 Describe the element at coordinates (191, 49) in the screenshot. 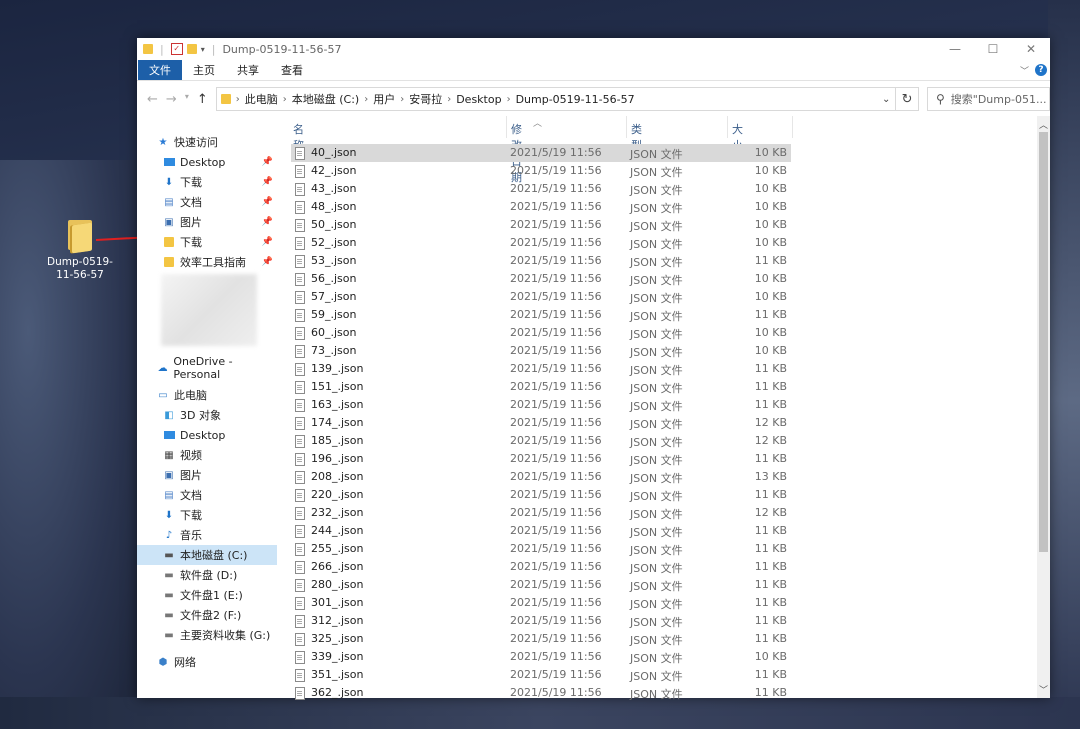

I see `new-folder-icon` at that location.